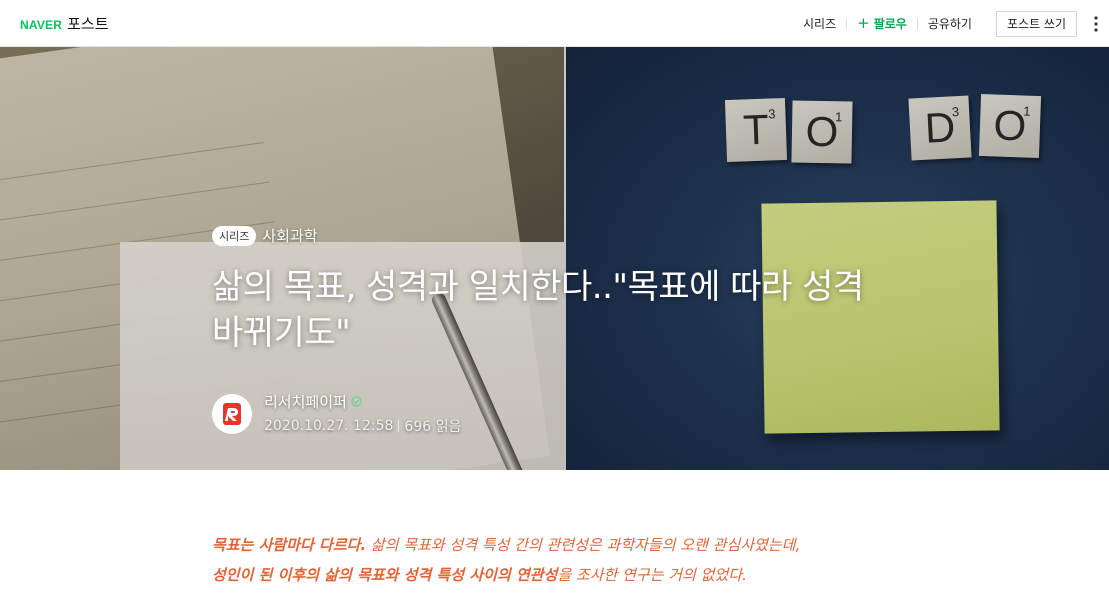 The width and height of the screenshot is (1109, 600). Describe the element at coordinates (289, 235) in the screenshot. I see `series-name-link: 사회과학` at that location.